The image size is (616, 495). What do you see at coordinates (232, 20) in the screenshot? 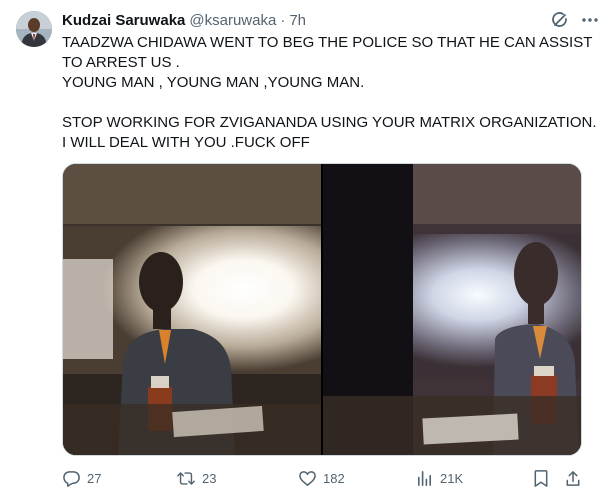
I see `author-handle: @ksaruwaka` at bounding box center [232, 20].